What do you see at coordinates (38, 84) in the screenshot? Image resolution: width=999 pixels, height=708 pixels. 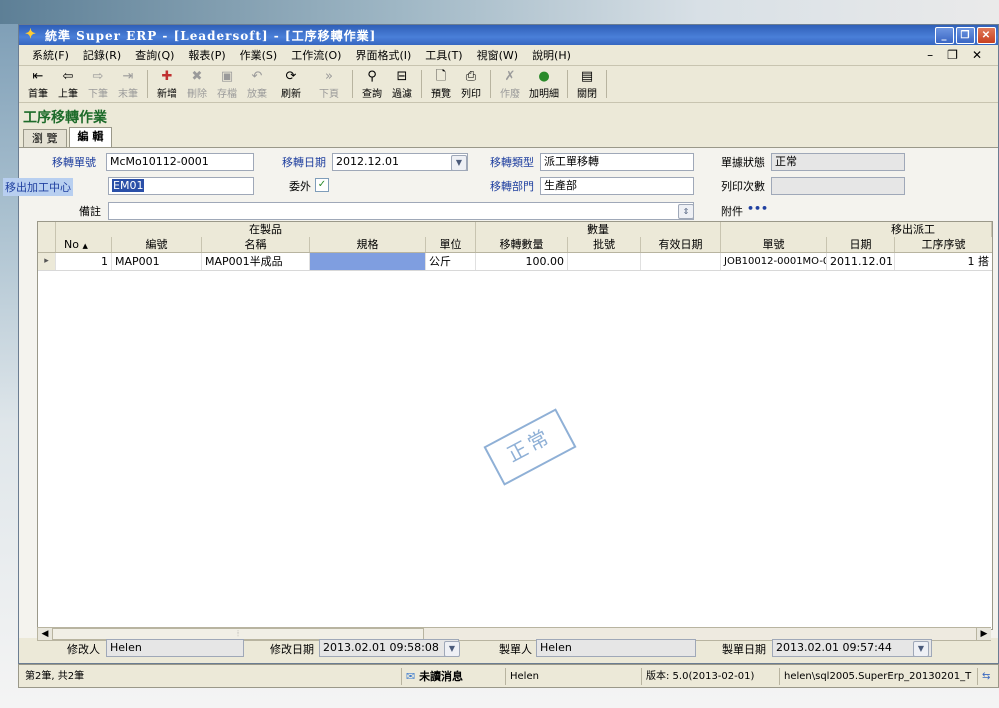 I see `first-record-button: ⇤ 首筆` at bounding box center [38, 84].